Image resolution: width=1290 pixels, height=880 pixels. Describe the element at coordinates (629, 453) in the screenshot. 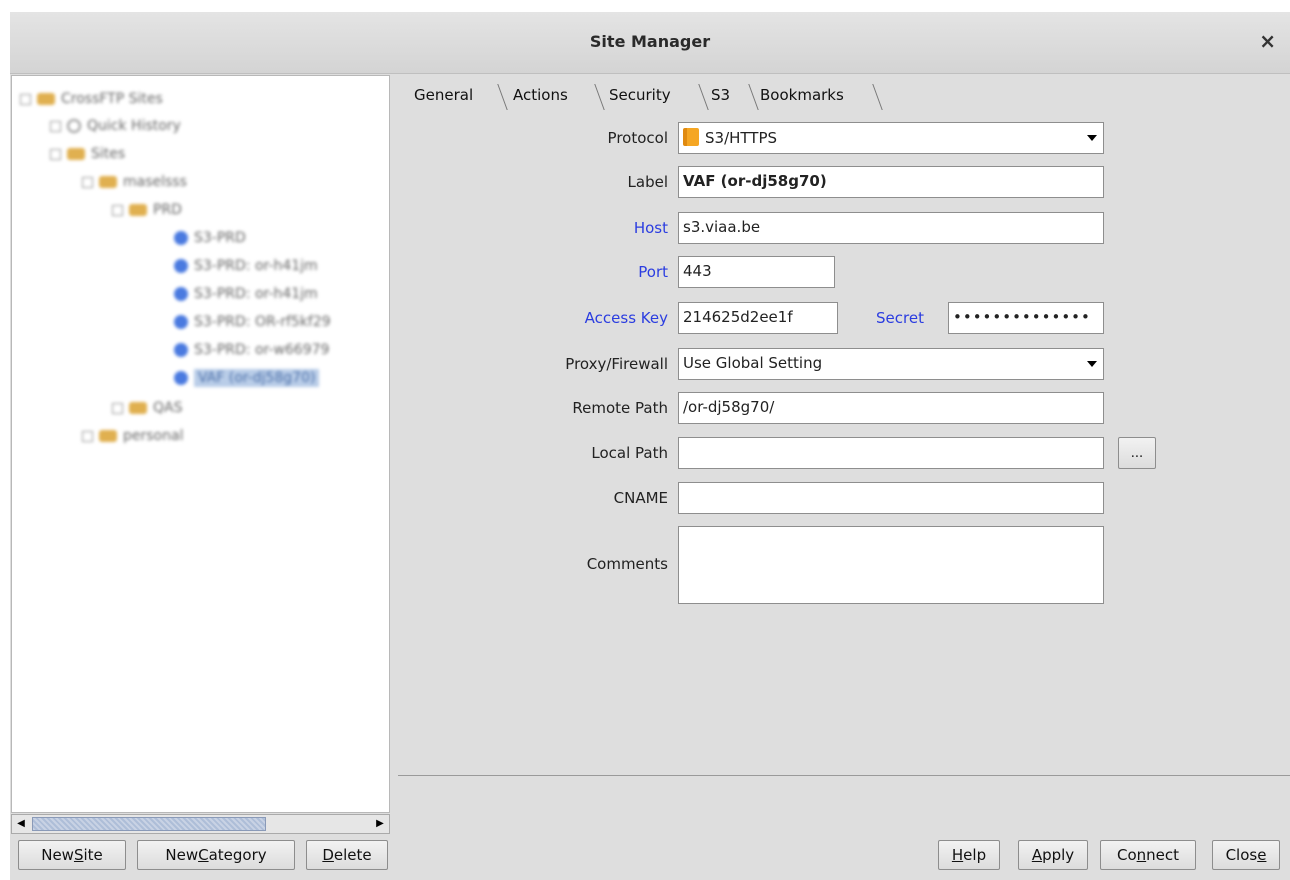

I see `local-path-label: Local Path` at that location.